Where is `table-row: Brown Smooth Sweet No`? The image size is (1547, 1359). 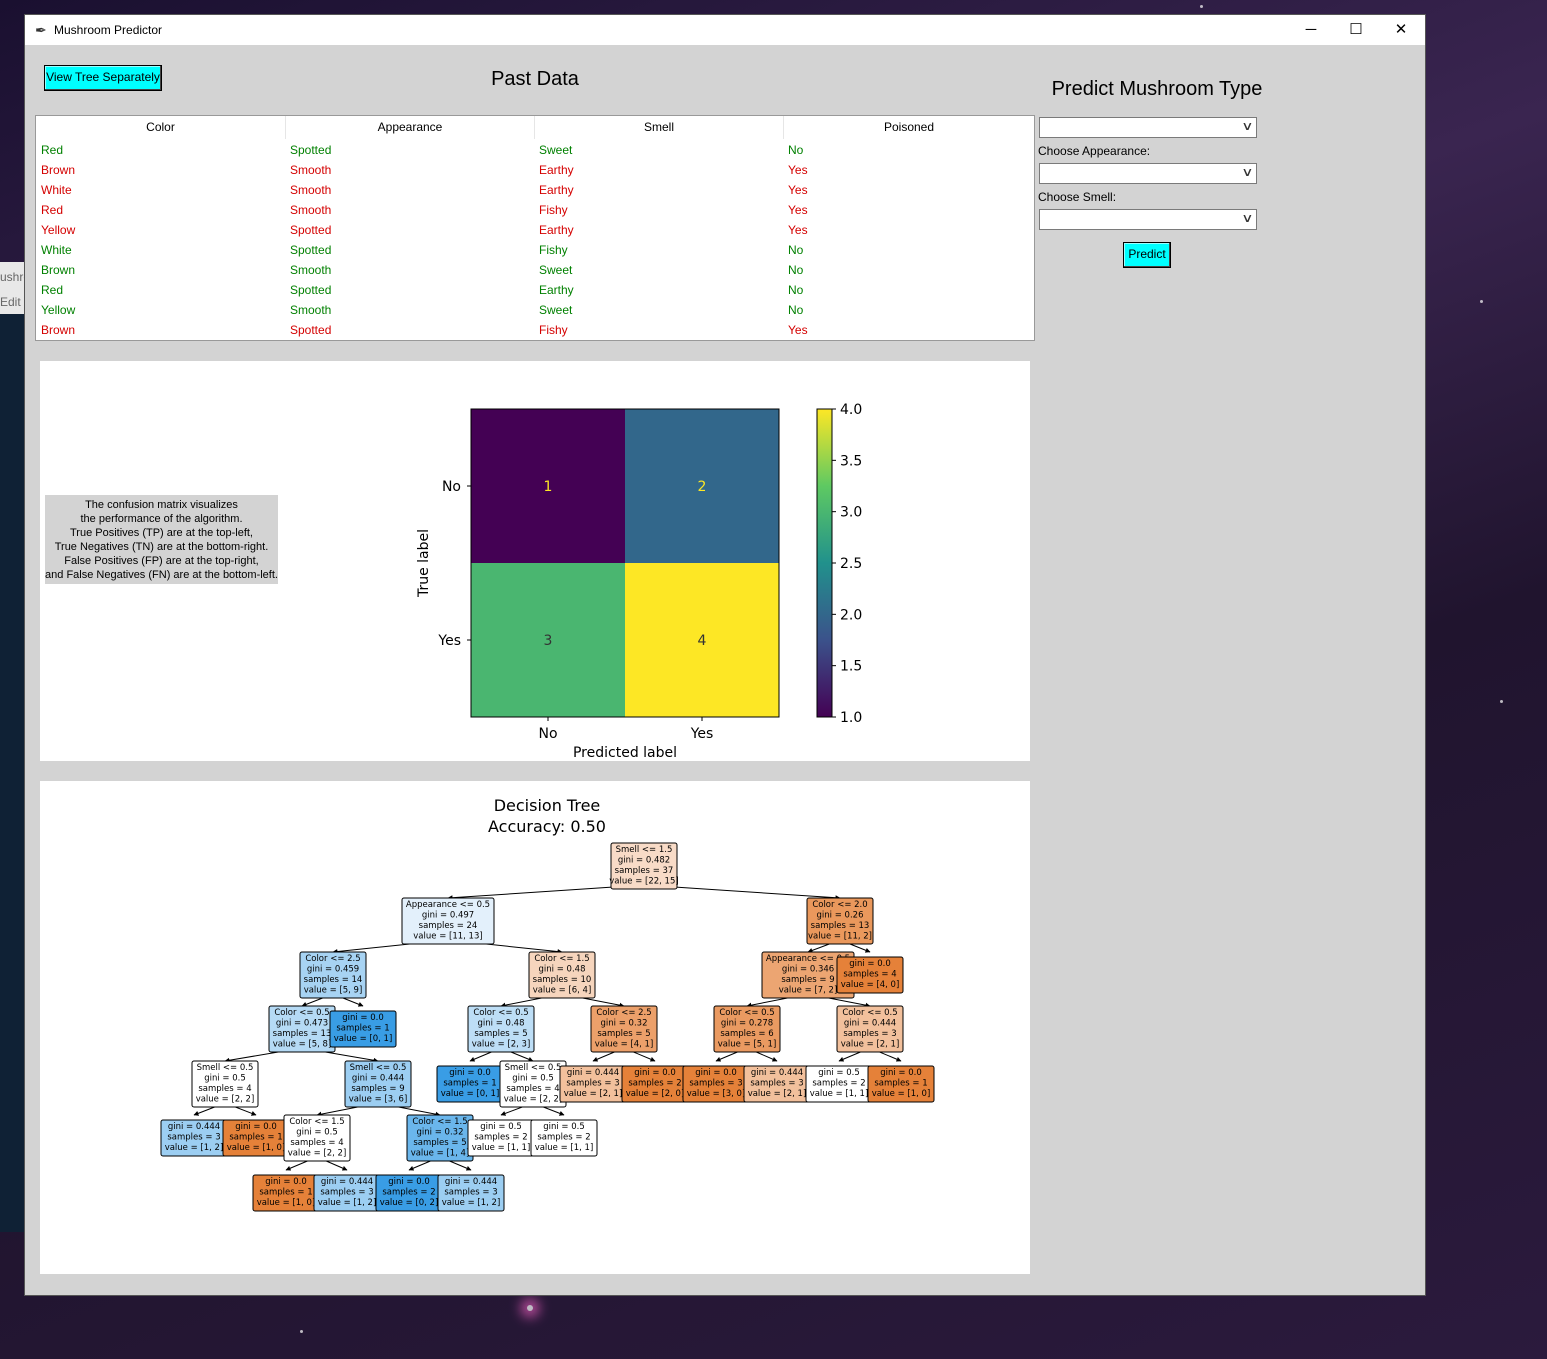 table-row: Brown Smooth Sweet No is located at coordinates (535, 270).